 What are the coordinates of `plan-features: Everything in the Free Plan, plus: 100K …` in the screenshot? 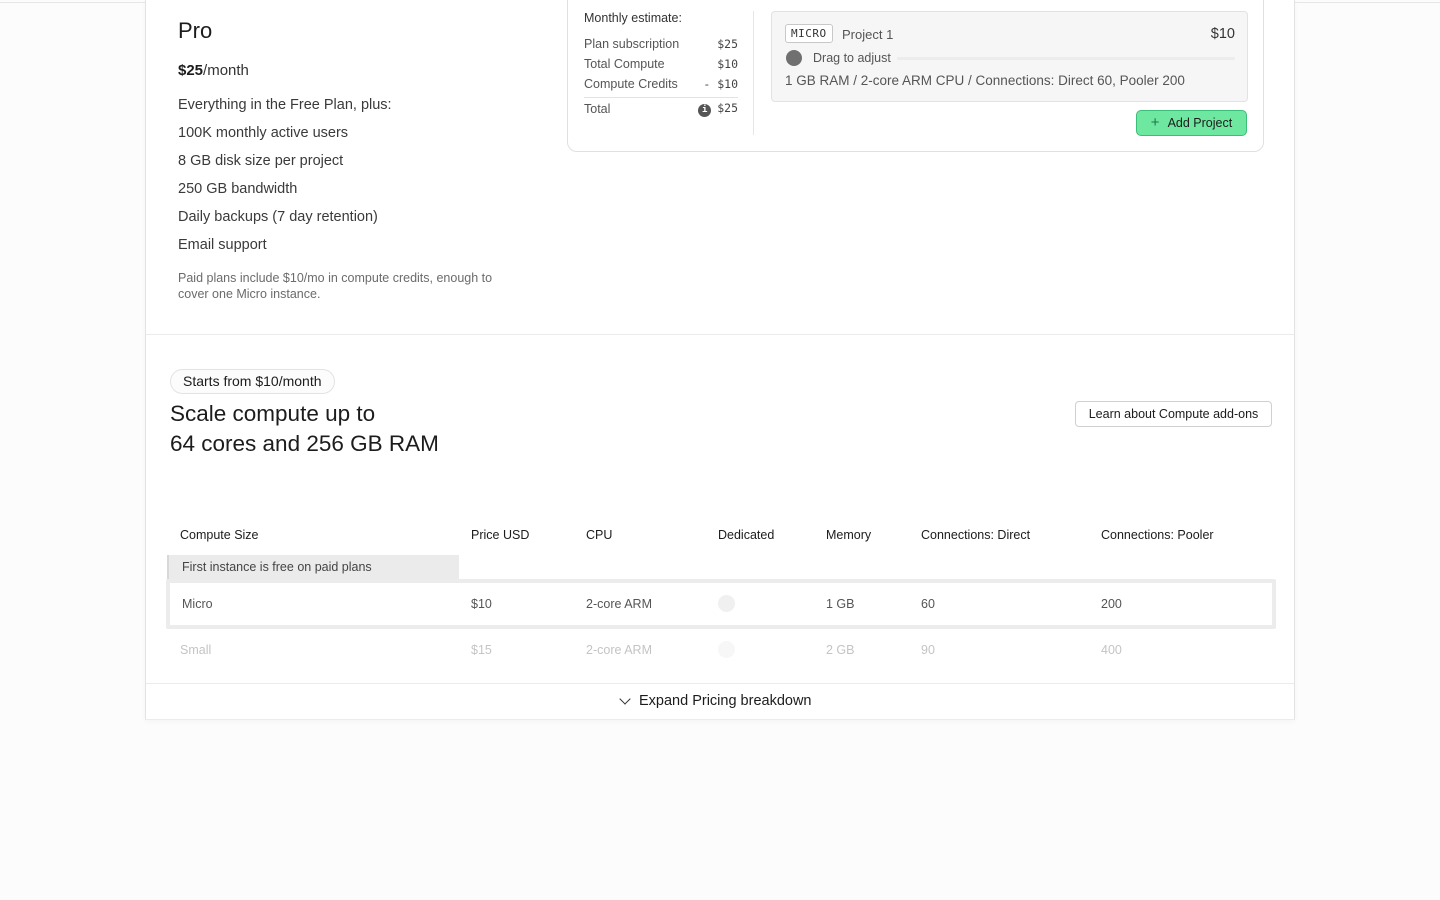 It's located at (285, 180).